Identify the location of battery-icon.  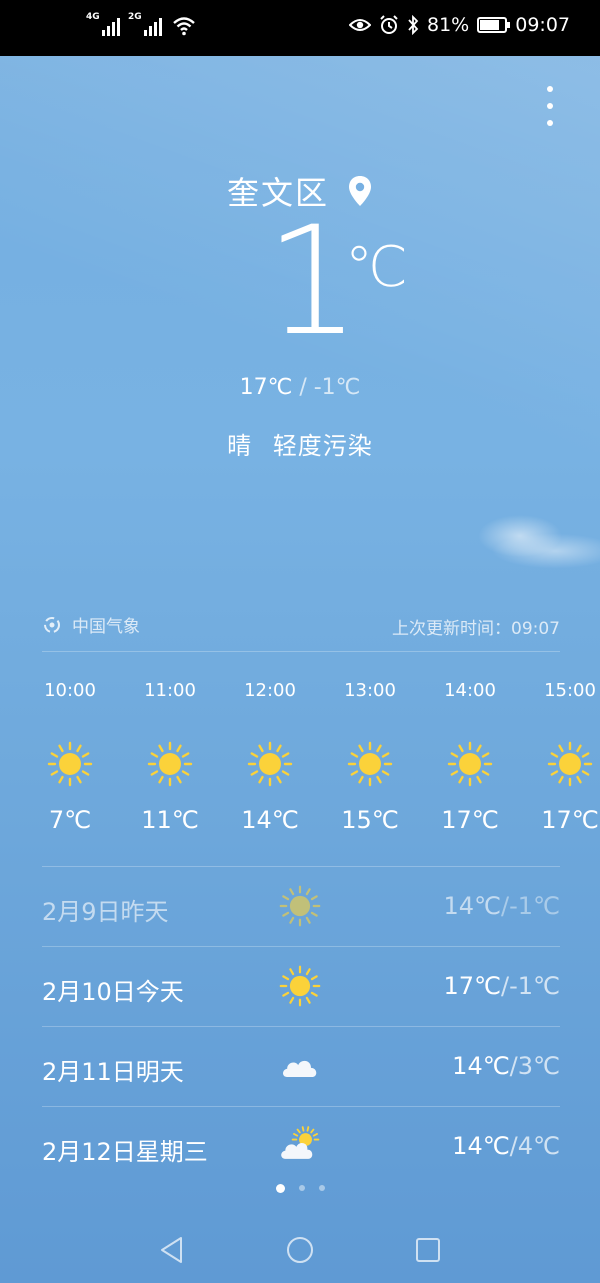
(494, 25).